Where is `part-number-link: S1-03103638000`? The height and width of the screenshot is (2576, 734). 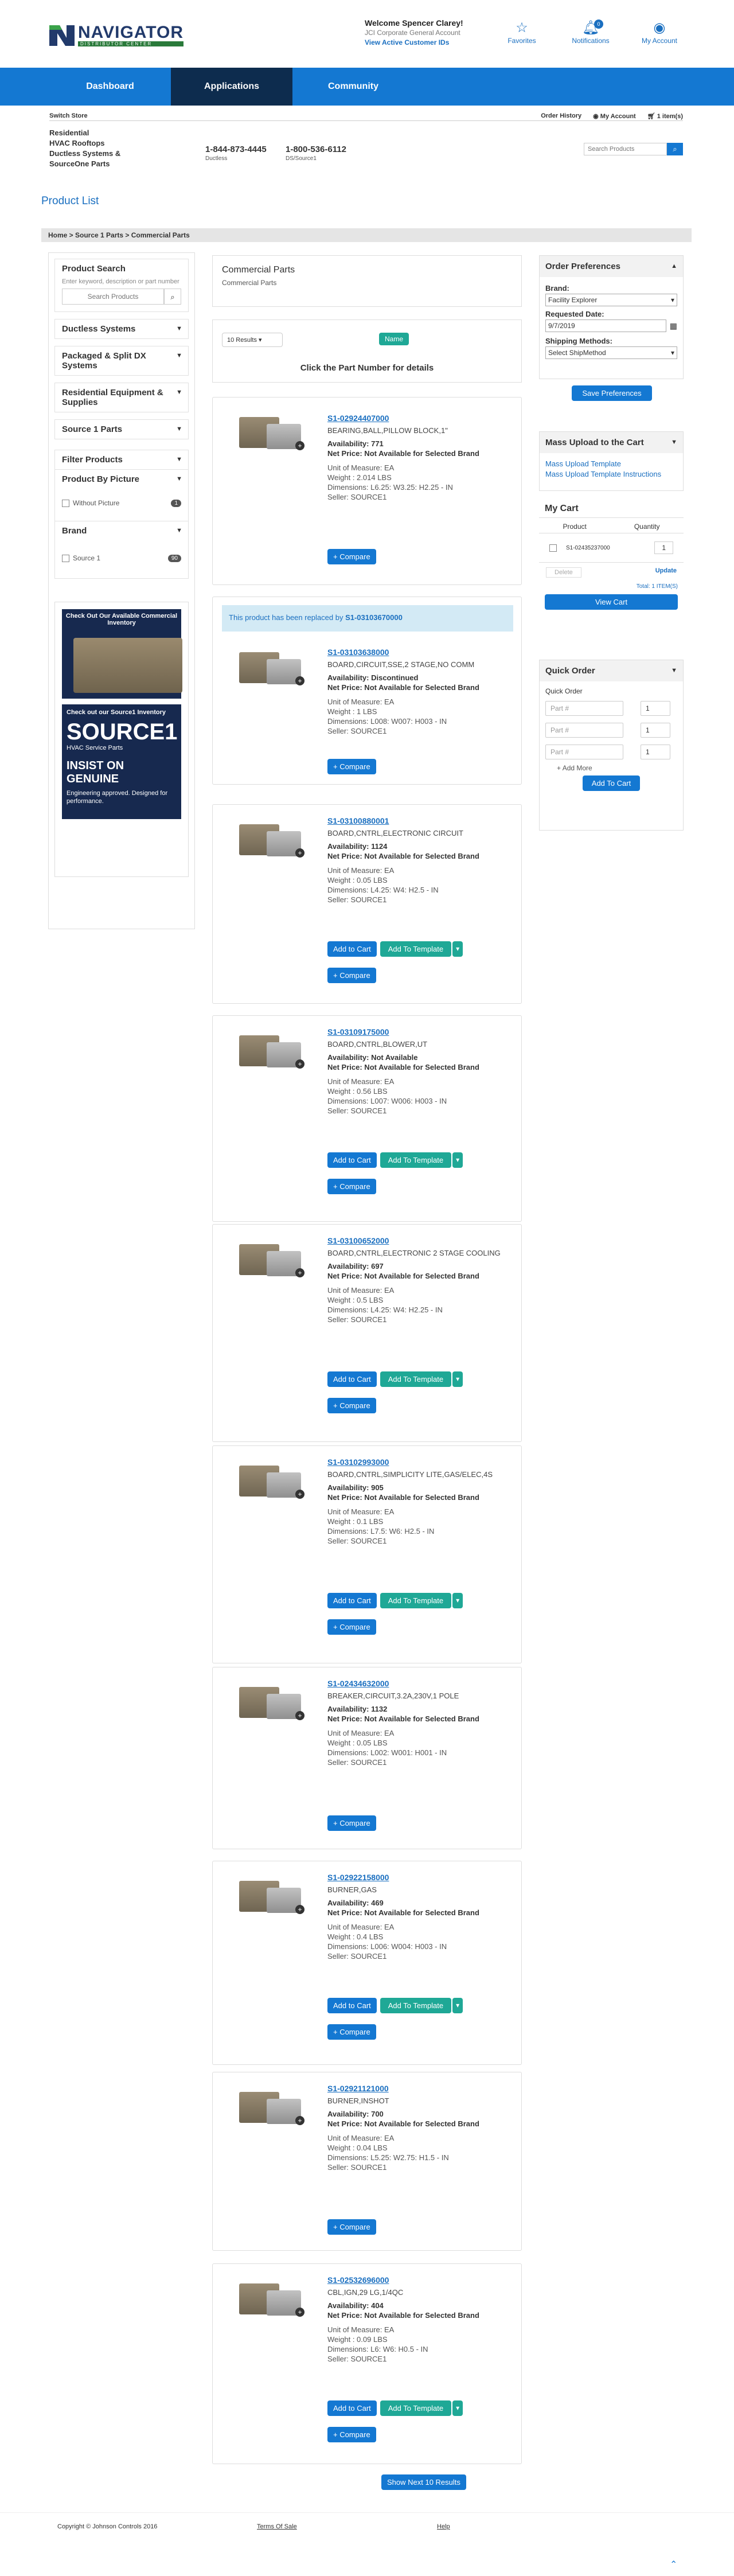 part-number-link: S1-03103638000 is located at coordinates (419, 652).